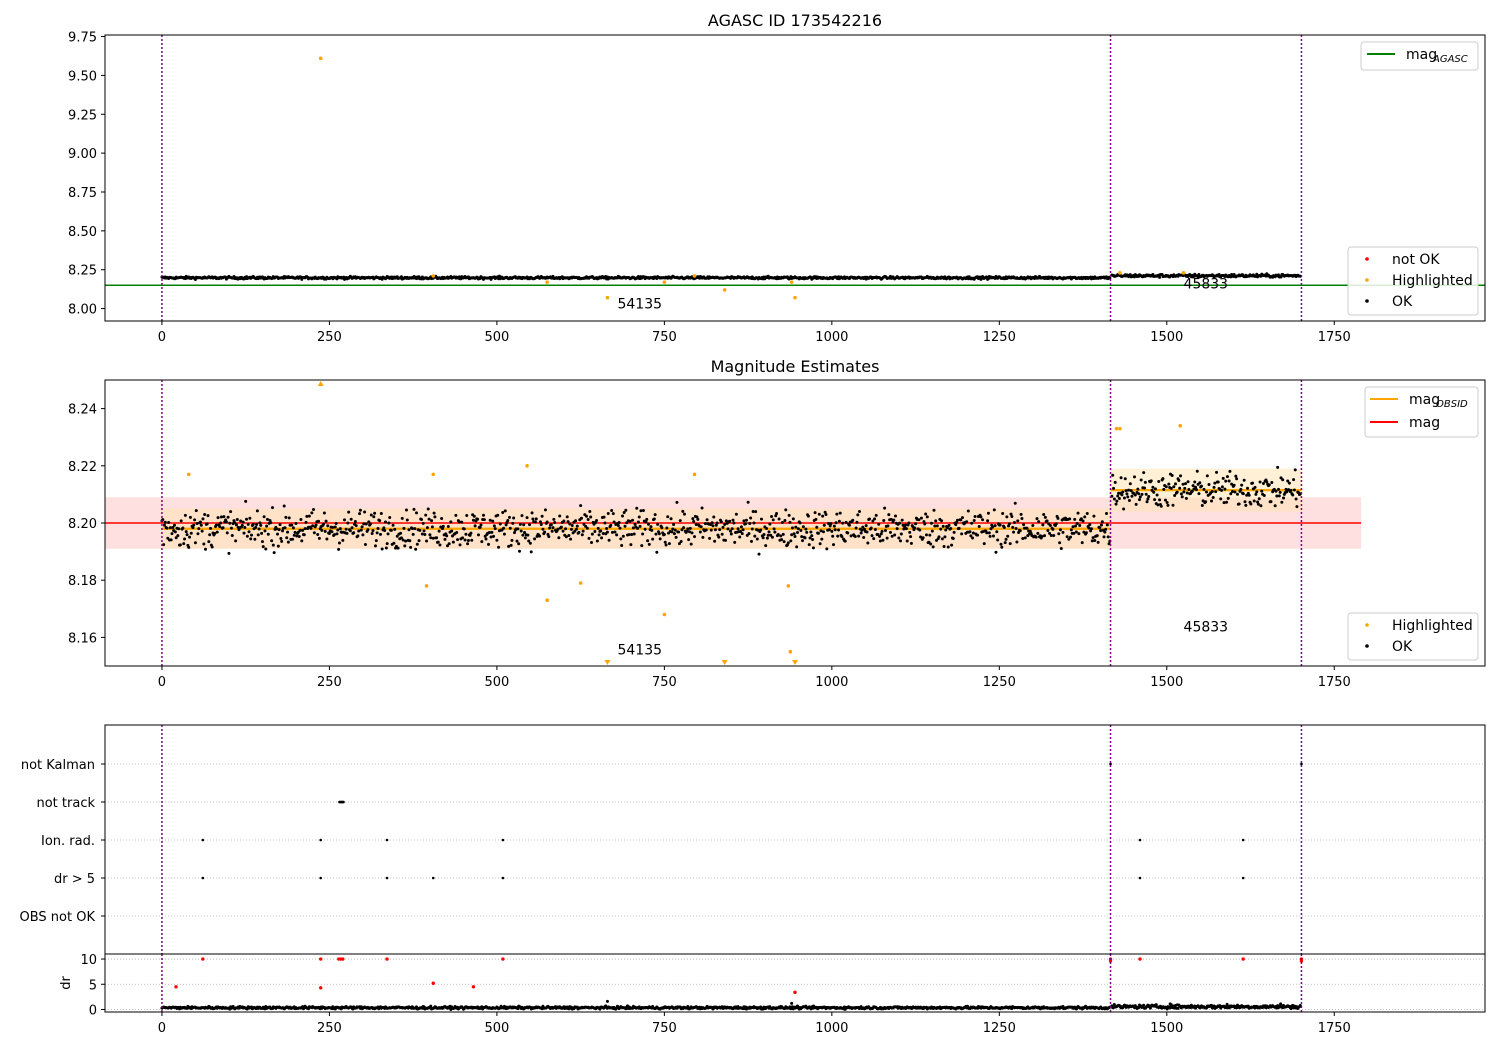 This screenshot has height=1050, width=1500. I want to click on flag-point, so click(1301, 764).